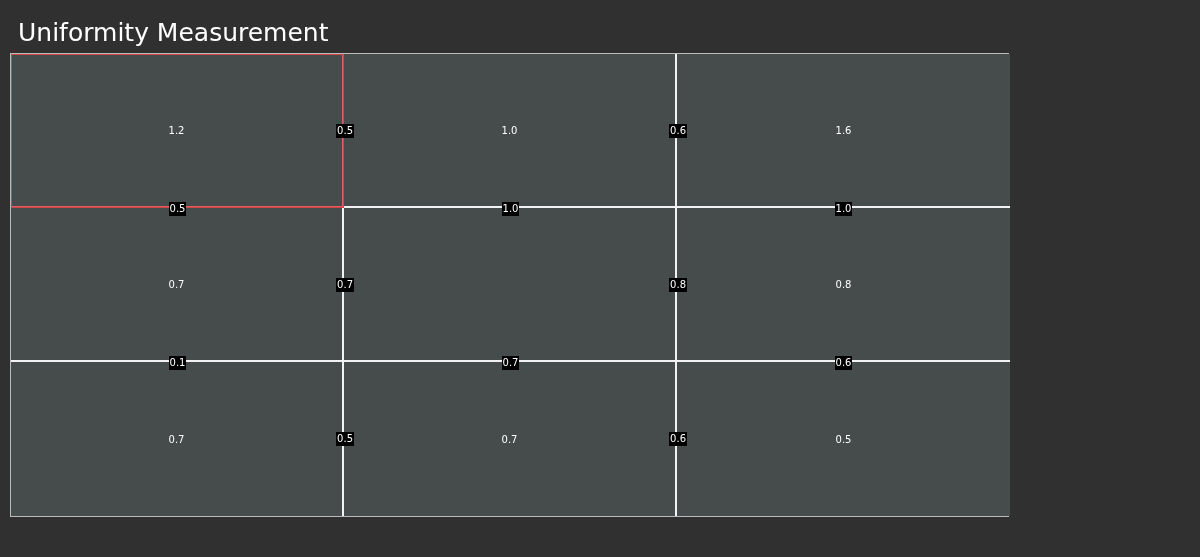  What do you see at coordinates (176, 130) in the screenshot?
I see `cell-value: 1.2` at bounding box center [176, 130].